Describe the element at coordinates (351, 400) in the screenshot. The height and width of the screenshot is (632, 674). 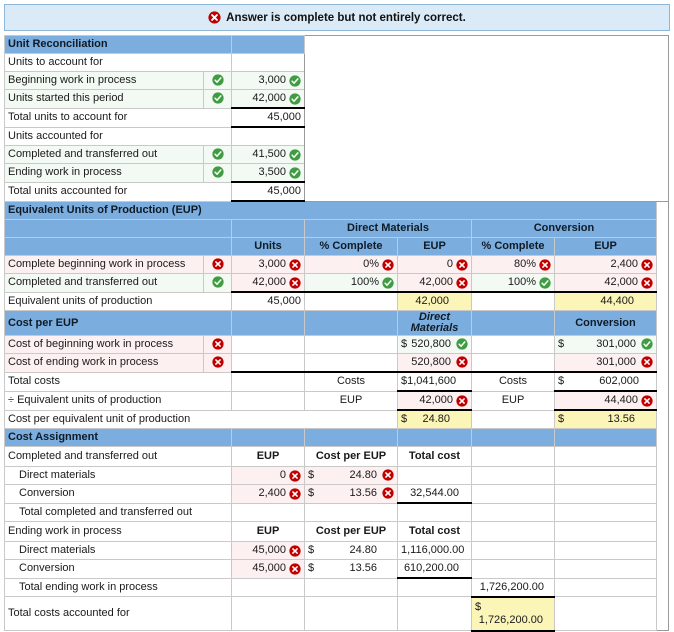
I see `divide-eup-dm-caption: EUP` at that location.